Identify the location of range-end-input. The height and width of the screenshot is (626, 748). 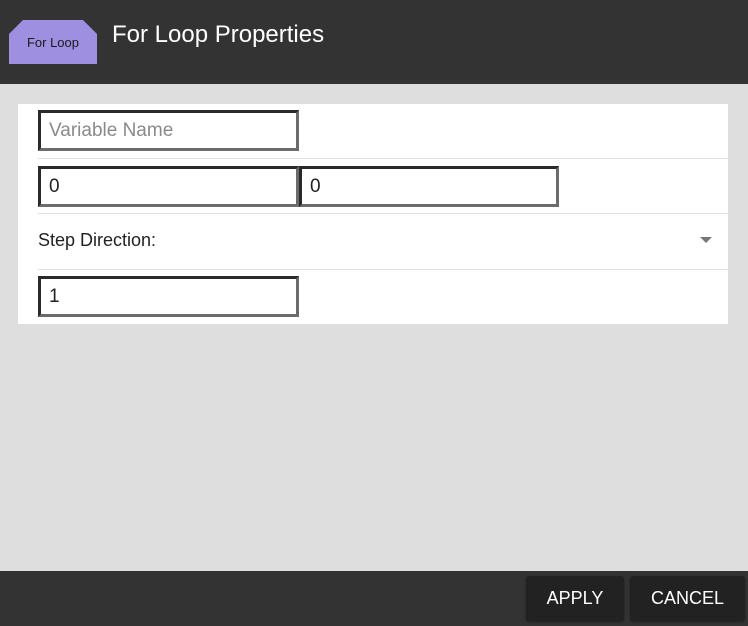
(429, 186).